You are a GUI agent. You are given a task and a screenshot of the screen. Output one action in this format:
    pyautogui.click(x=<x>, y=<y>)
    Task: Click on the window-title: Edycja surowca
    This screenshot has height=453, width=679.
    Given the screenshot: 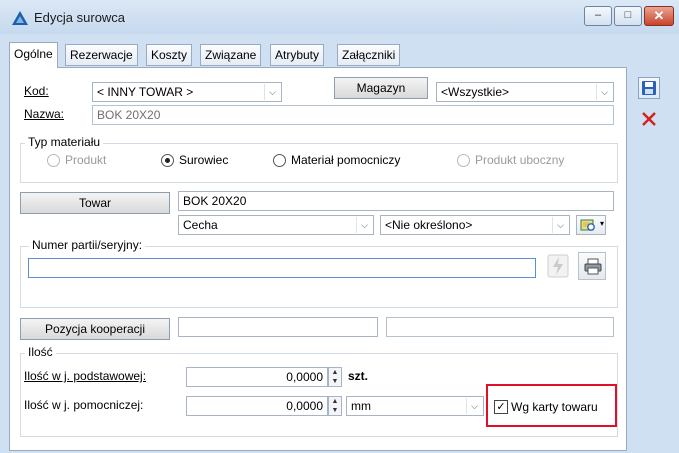 What is the action you would take?
    pyautogui.click(x=80, y=17)
    